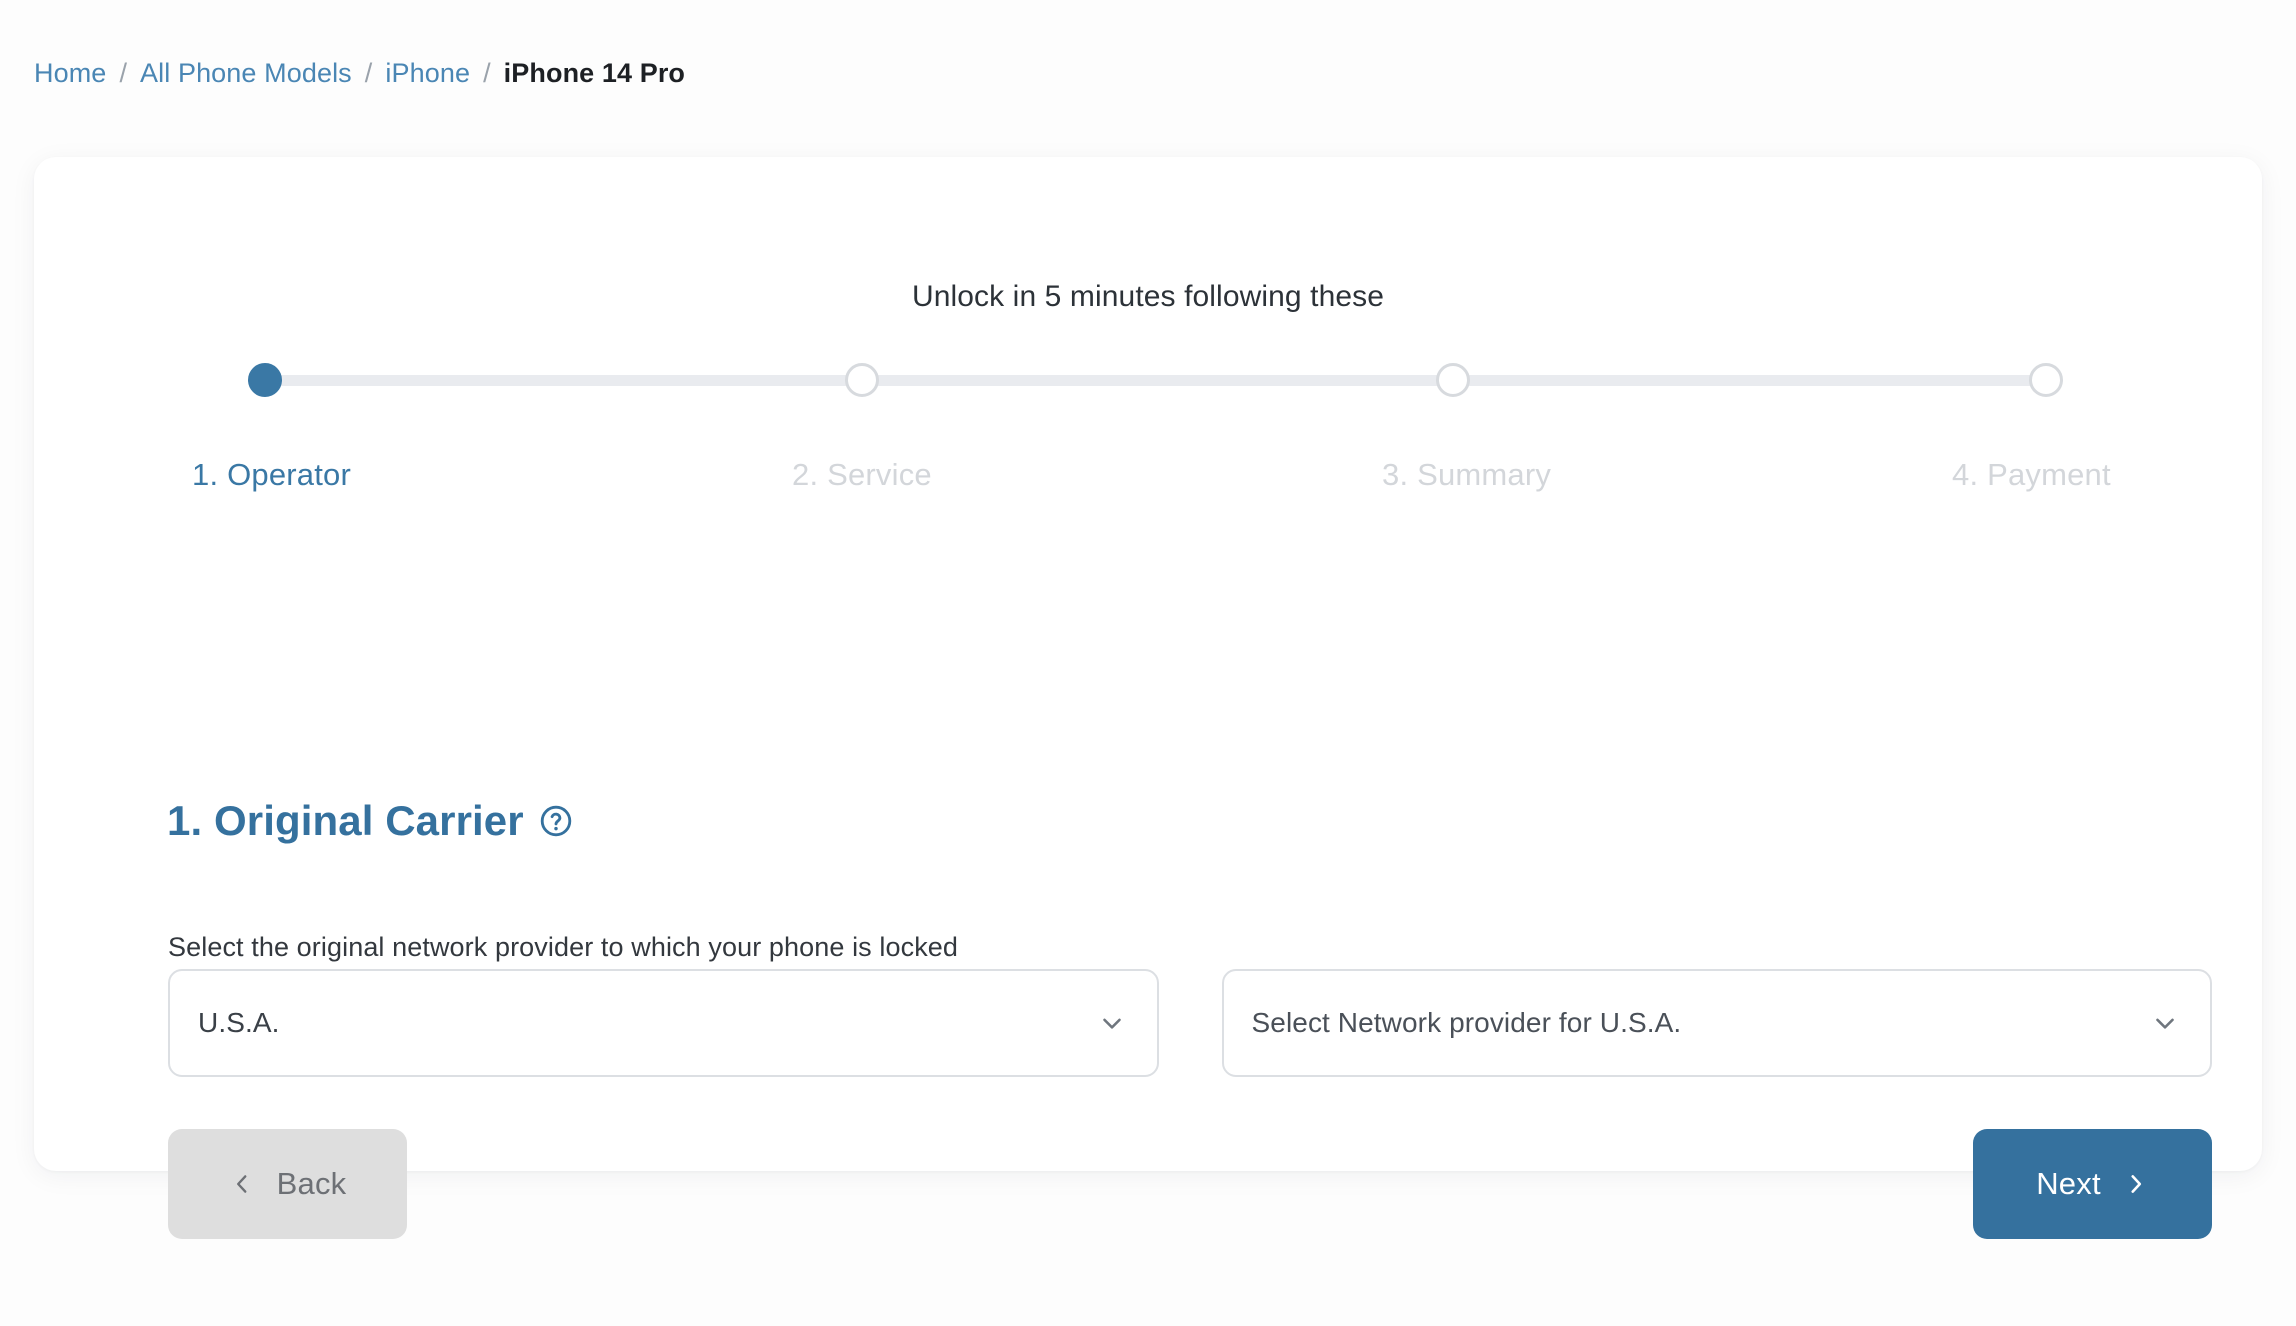 The image size is (2296, 1326). Describe the element at coordinates (265, 380) in the screenshot. I see `step-dot-1-operator` at that location.